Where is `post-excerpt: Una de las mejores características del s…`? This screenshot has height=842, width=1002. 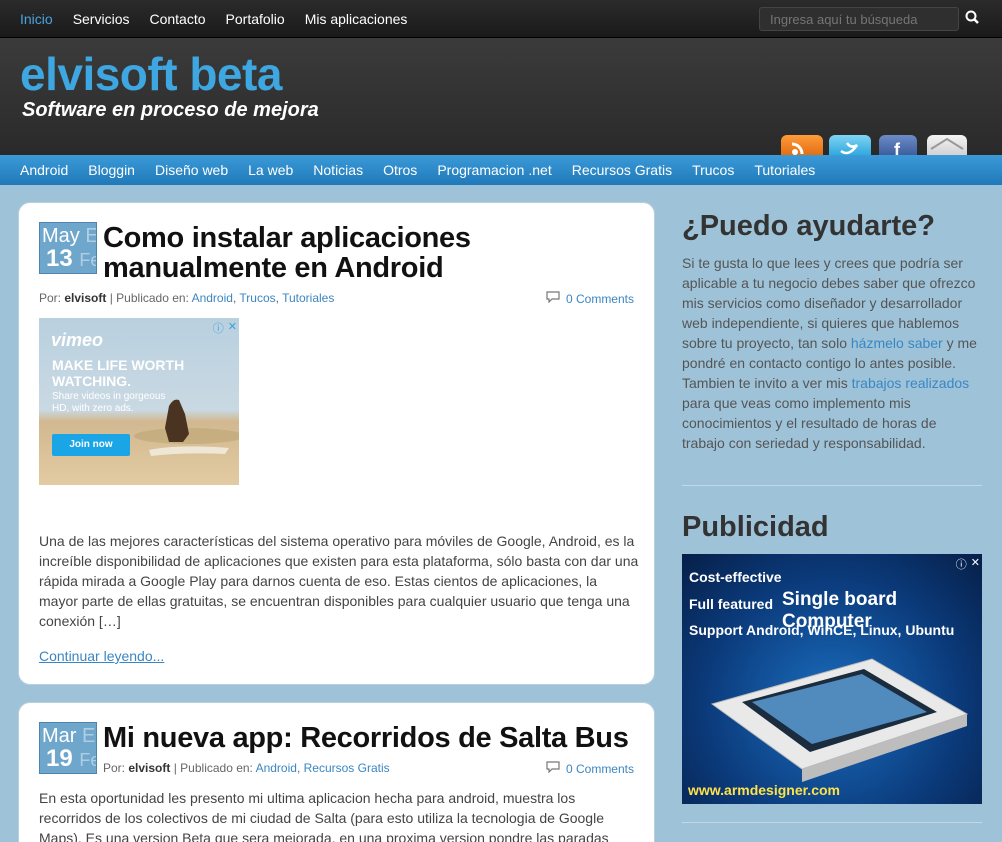
post-excerpt: Una de las mejores características del s… is located at coordinates (339, 581).